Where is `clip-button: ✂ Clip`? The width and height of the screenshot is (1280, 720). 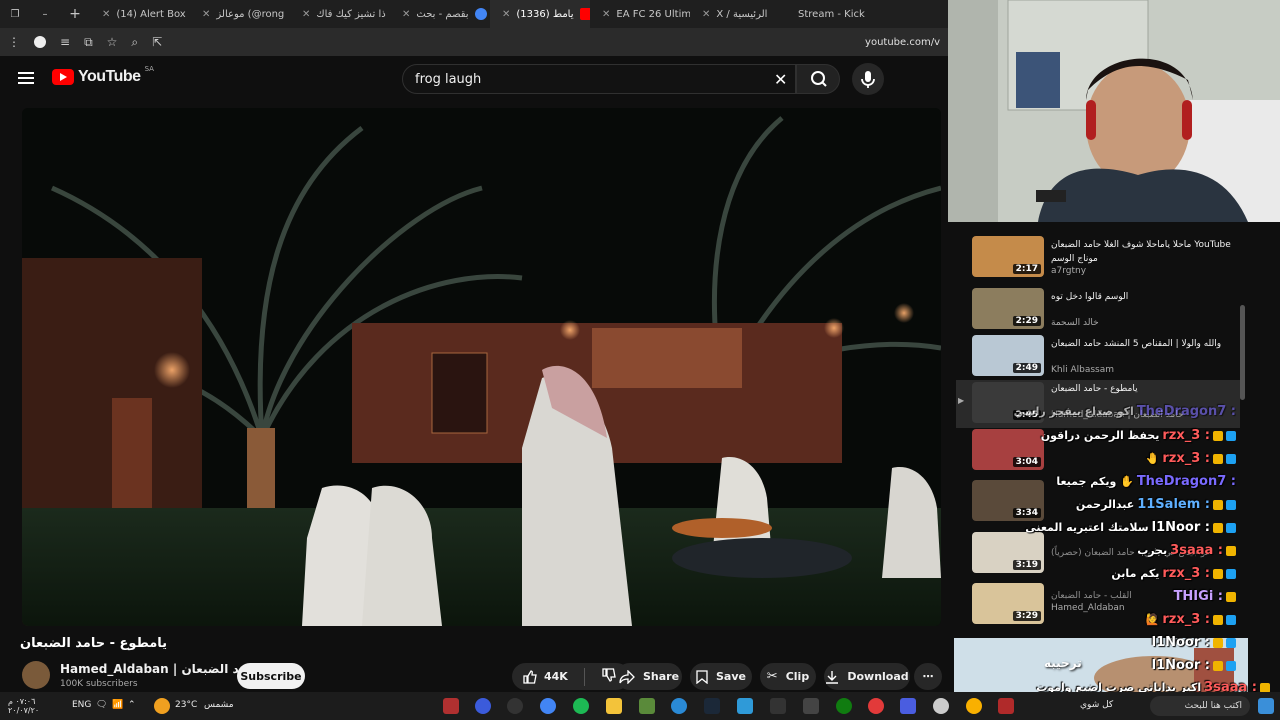
clip-button: ✂ Clip is located at coordinates (788, 676).